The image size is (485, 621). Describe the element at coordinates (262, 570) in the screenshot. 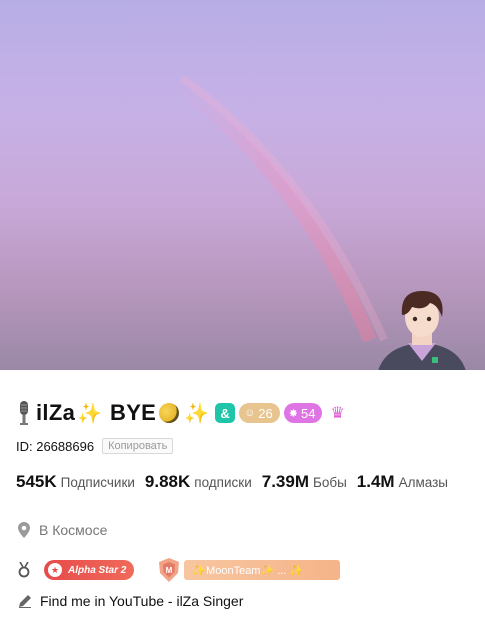

I see `team-name-badge: ✨MoonTeam✨ ... ✨` at that location.